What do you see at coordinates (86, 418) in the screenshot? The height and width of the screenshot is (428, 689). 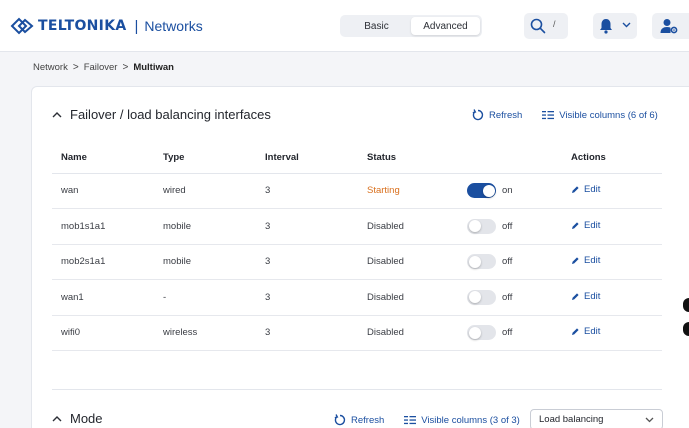 I see `mode-section-title: Mode` at bounding box center [86, 418].